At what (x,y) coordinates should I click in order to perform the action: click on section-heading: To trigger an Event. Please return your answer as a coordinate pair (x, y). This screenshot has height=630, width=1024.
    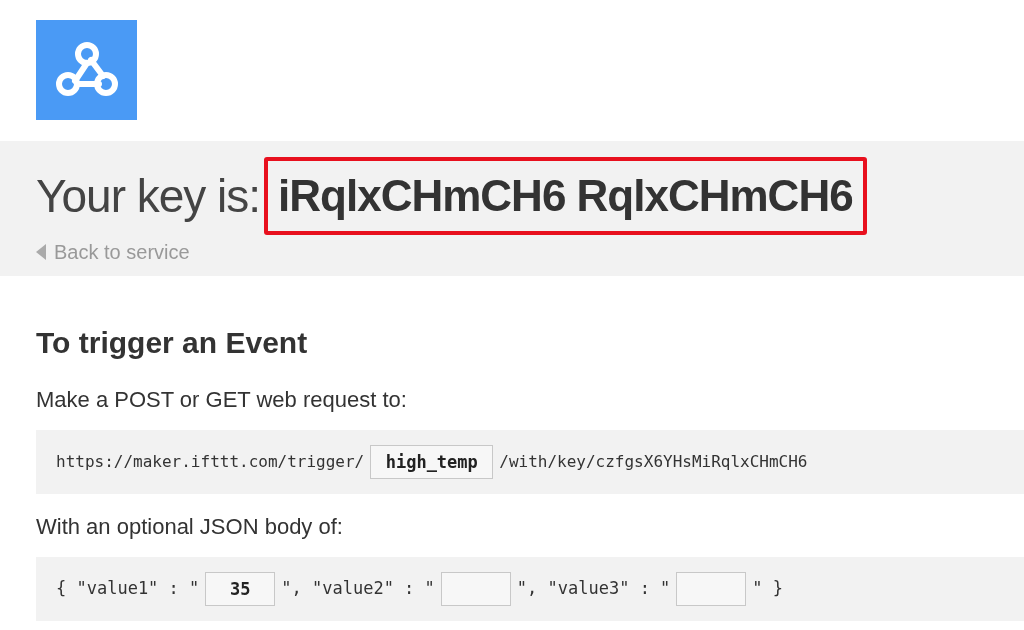
    Looking at the image, I should click on (172, 343).